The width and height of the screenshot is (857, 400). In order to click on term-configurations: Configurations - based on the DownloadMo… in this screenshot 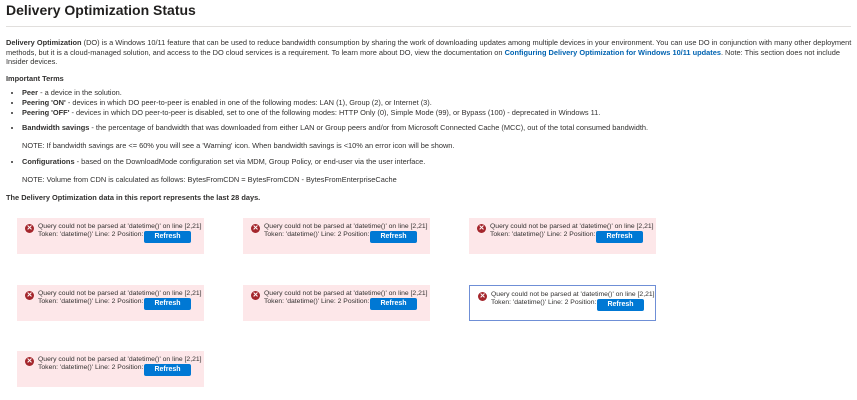, I will do `click(438, 162)`.